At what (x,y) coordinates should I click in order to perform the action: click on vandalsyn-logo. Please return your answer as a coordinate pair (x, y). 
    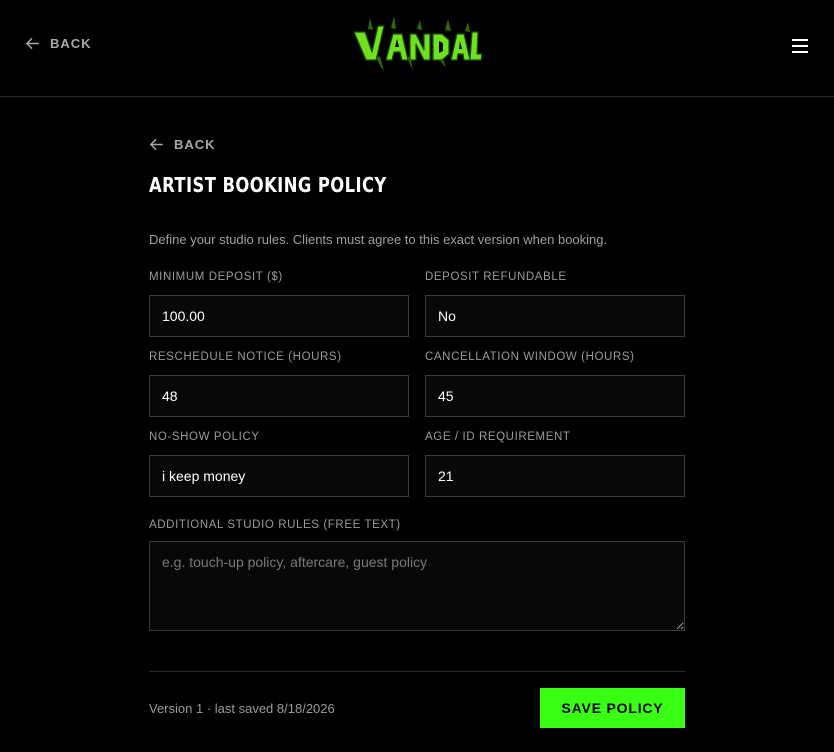
    Looking at the image, I should click on (416, 45).